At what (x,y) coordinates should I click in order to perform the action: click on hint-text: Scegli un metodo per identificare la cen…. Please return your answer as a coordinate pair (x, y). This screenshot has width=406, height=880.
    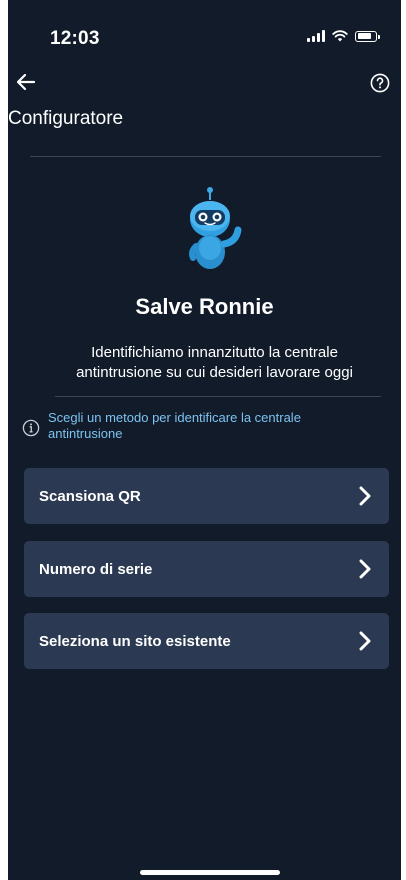
    Looking at the image, I should click on (174, 425).